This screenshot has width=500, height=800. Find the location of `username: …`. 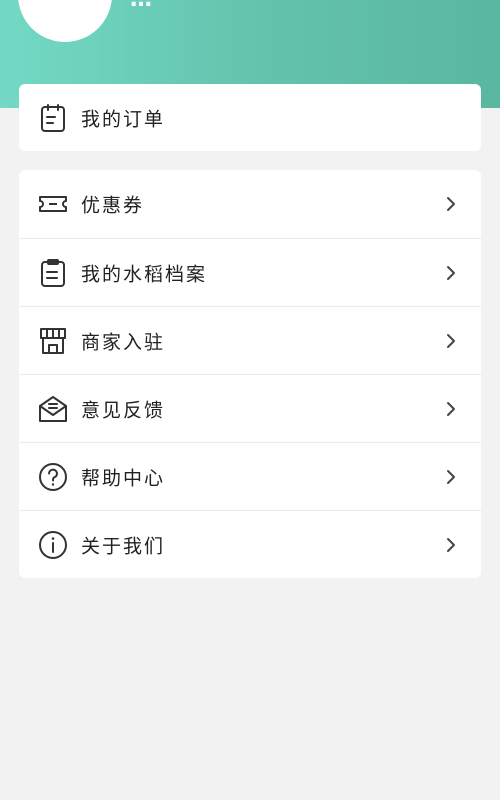

username: … is located at coordinates (141, 5).